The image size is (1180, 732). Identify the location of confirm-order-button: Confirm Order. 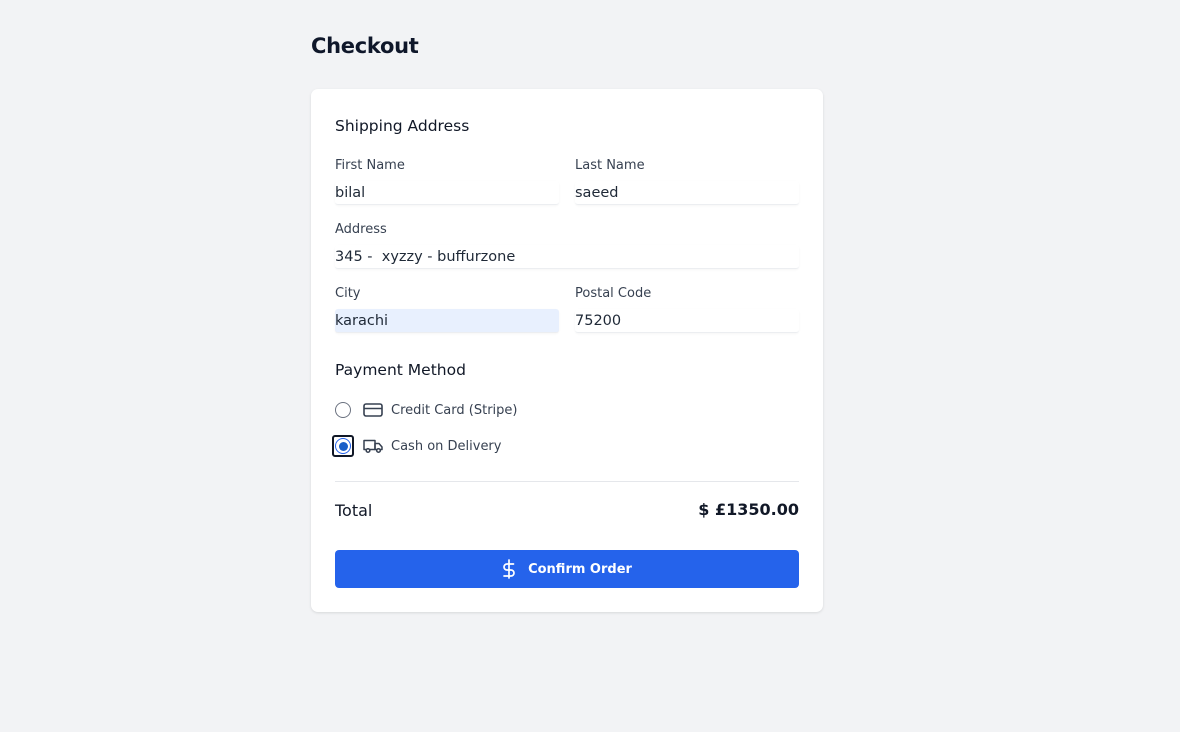
(567, 569).